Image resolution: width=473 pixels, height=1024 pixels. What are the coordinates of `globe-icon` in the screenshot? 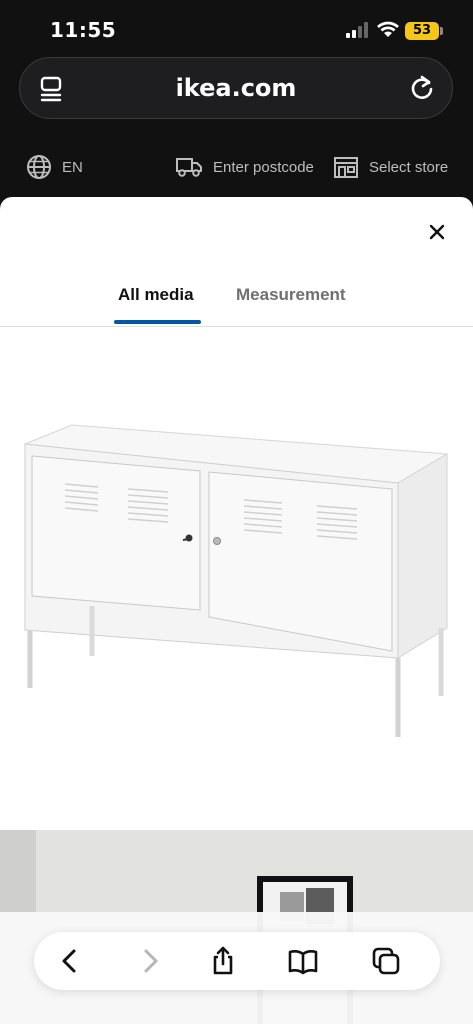 It's located at (39, 167).